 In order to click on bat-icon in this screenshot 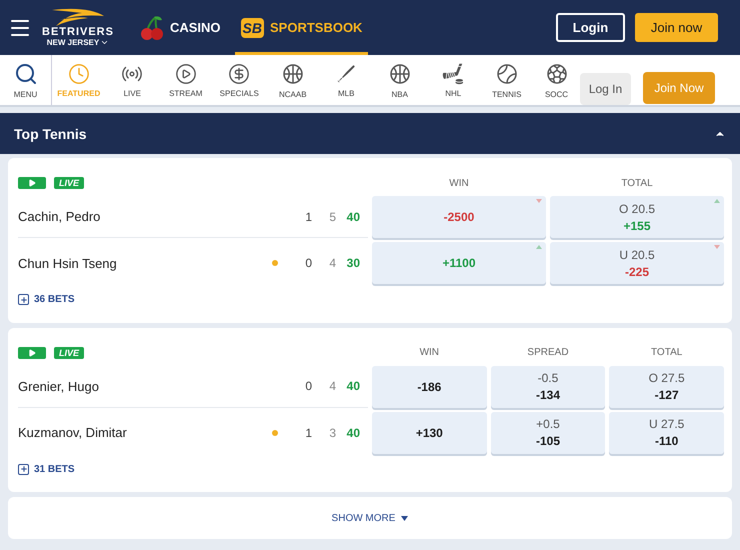, I will do `click(346, 73)`.